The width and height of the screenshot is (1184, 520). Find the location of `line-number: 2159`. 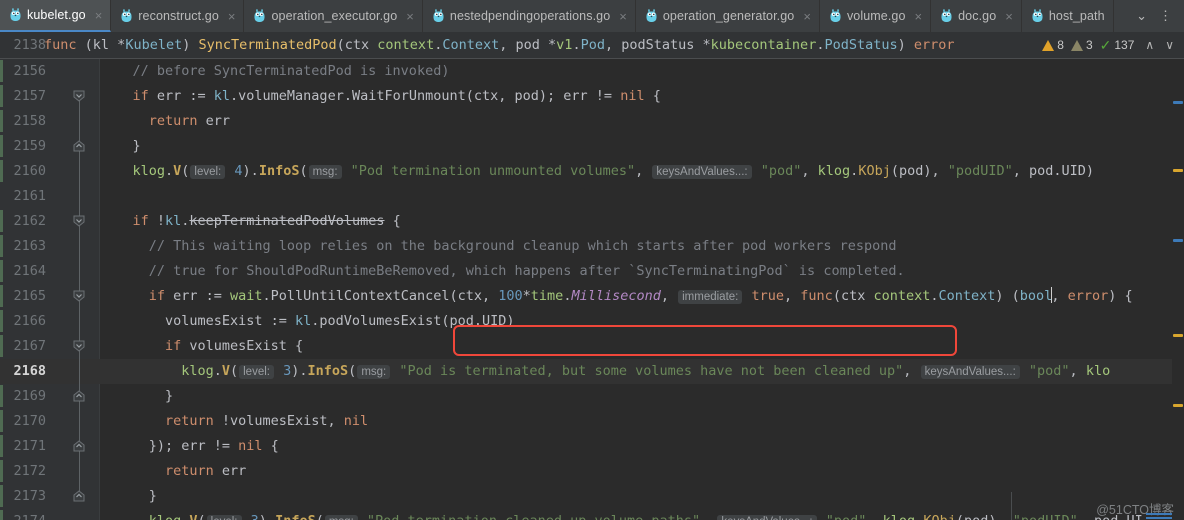

line-number: 2159 is located at coordinates (28, 146).